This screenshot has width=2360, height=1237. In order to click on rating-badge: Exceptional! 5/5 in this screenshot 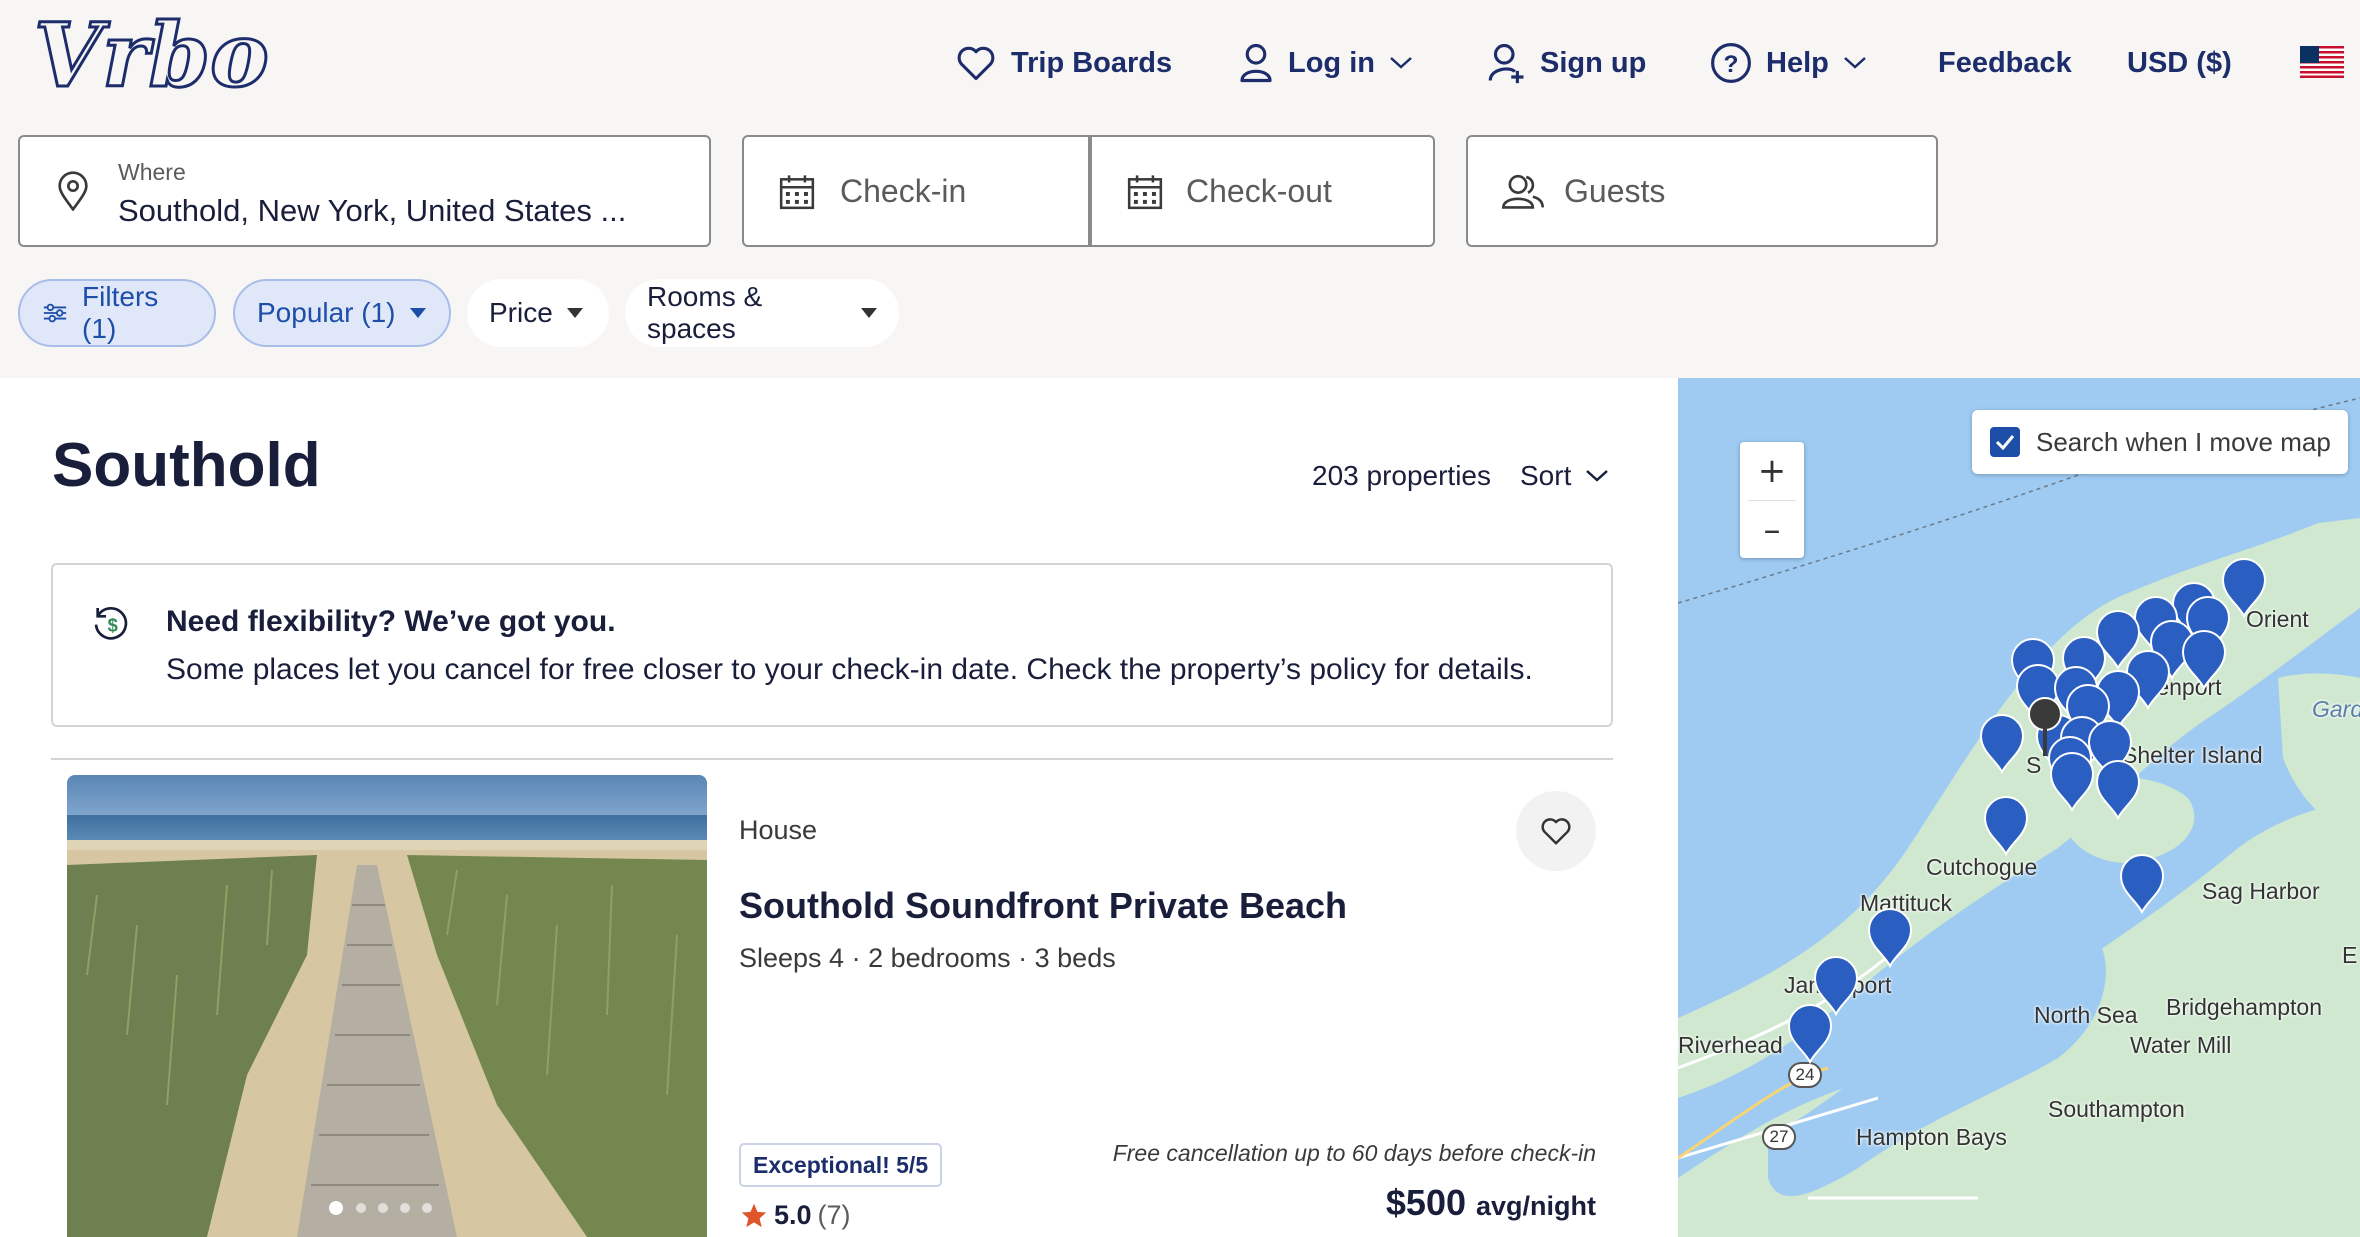, I will do `click(841, 1165)`.